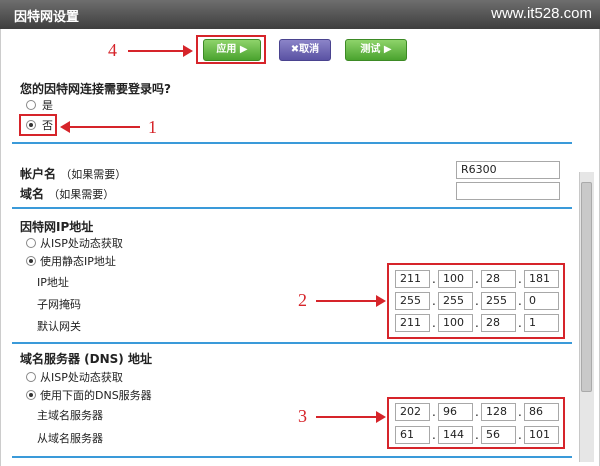  Describe the element at coordinates (112, 50) in the screenshot. I see `annotation-4: 4` at that location.